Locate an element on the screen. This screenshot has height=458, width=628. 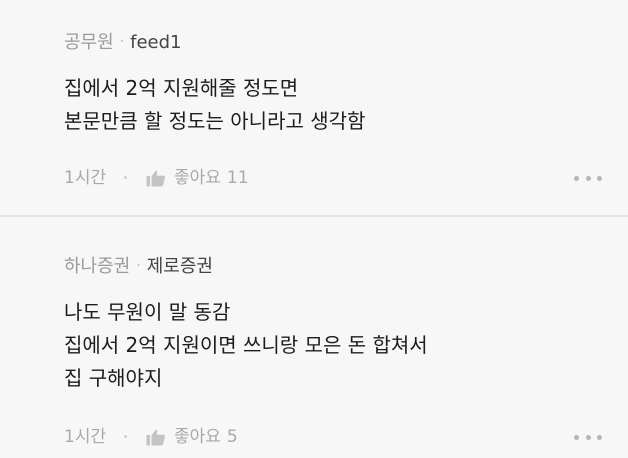
author-name: 제로증권 is located at coordinates (180, 266).